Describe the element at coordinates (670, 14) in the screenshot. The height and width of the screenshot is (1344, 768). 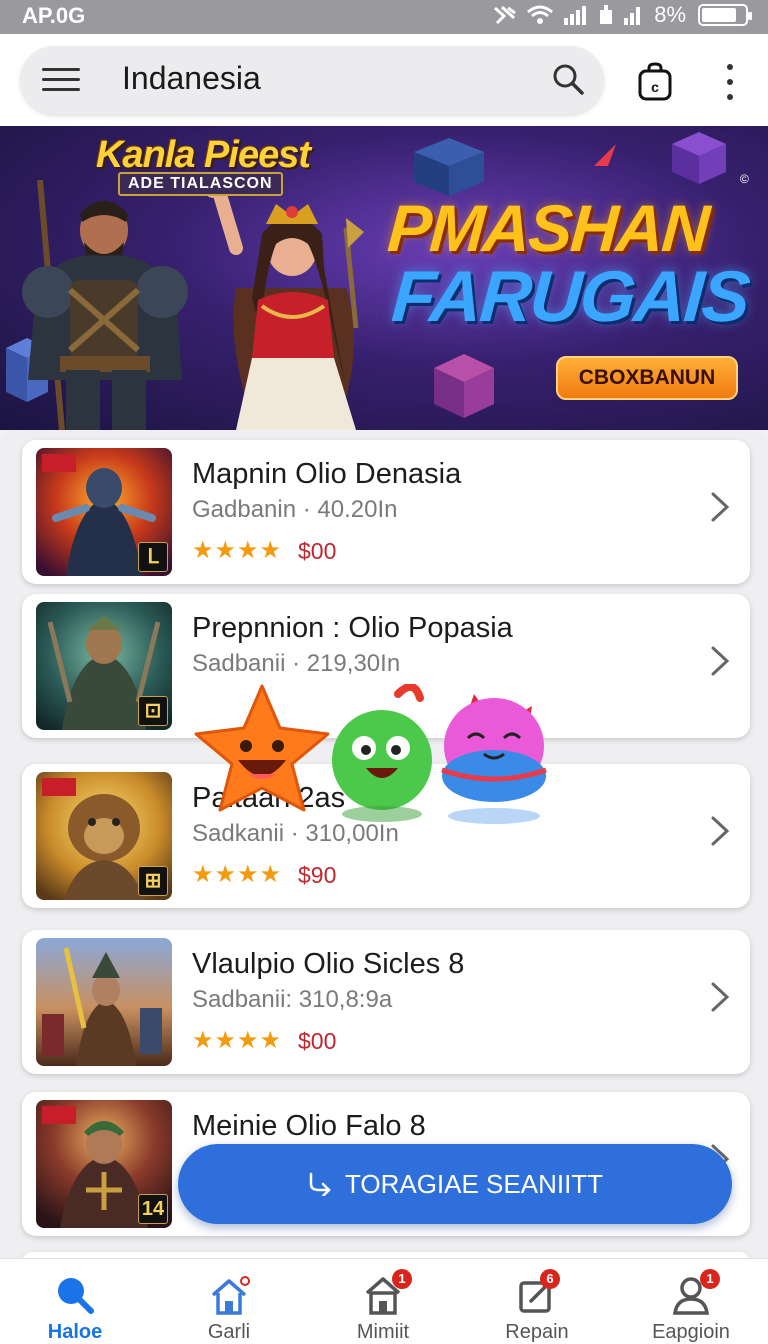
I see `battery-percent: 8%` at that location.